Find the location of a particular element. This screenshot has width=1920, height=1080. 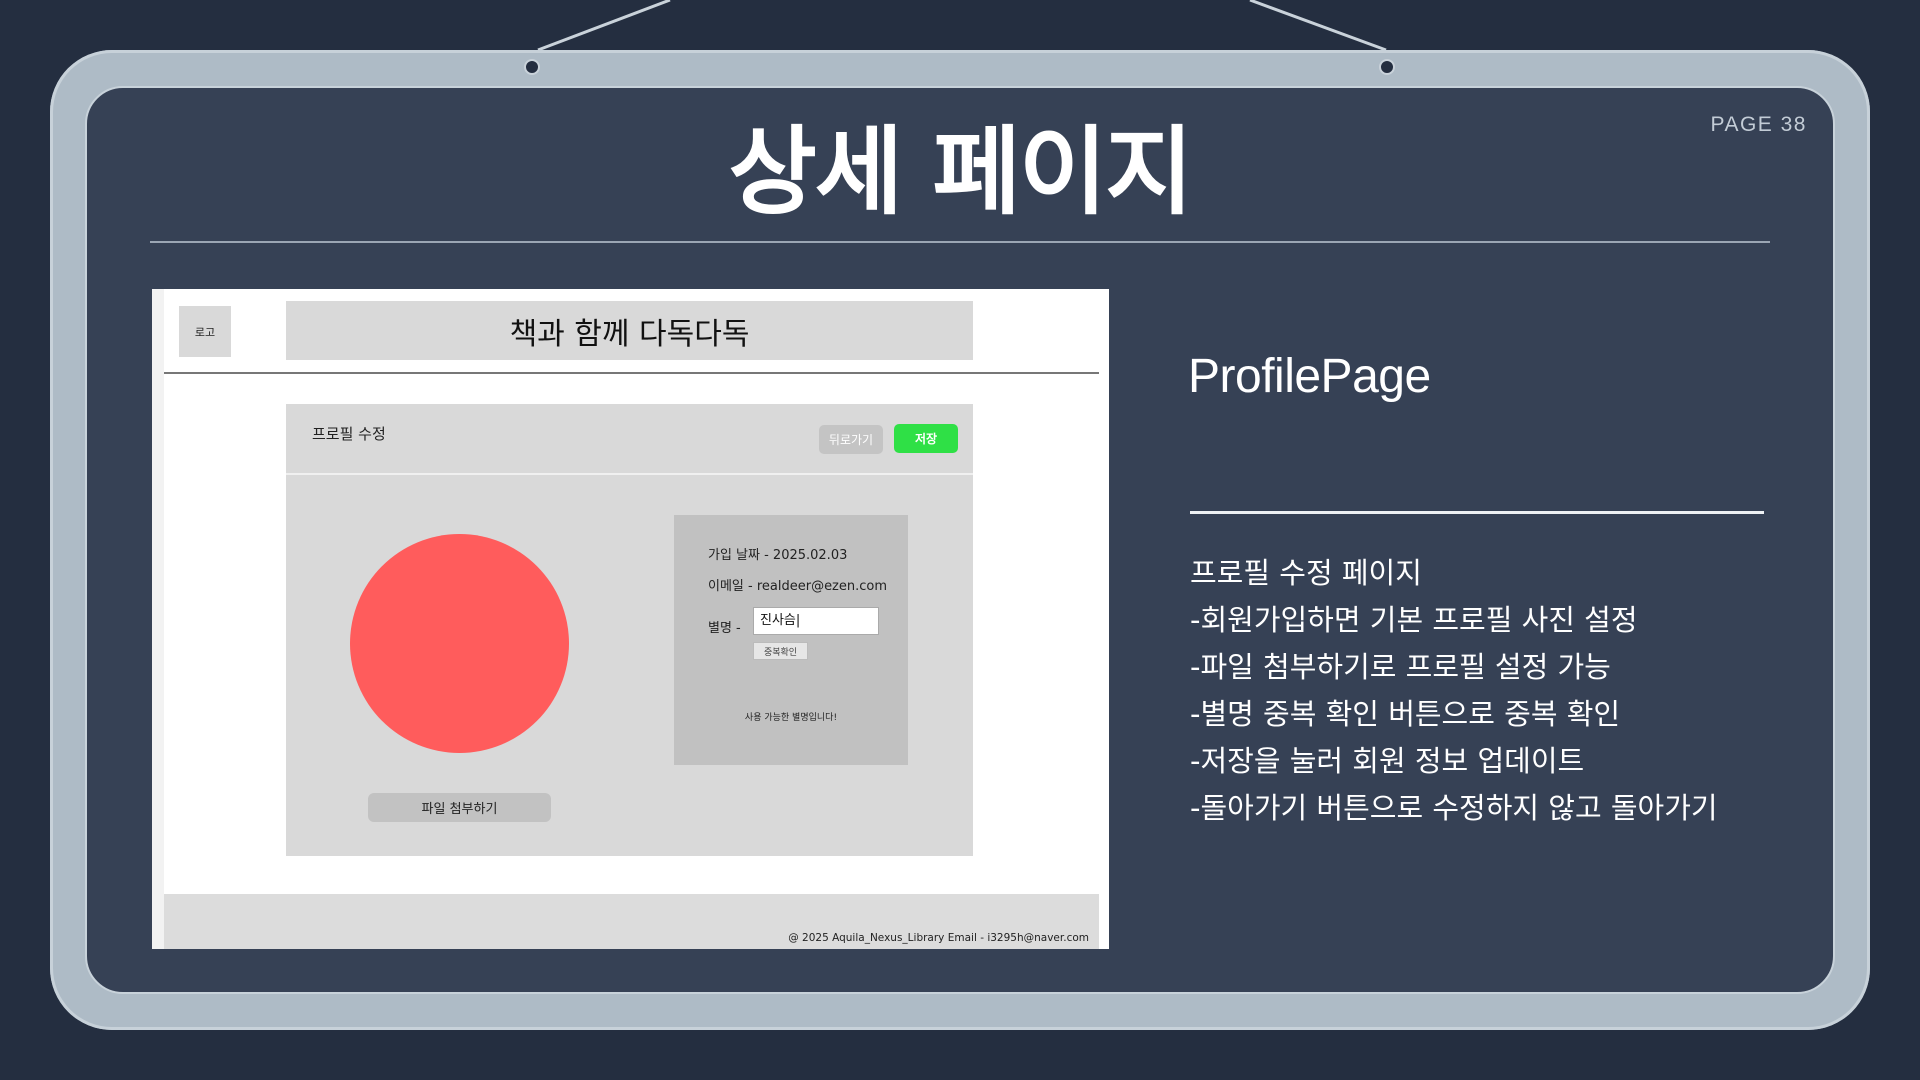

slide-title: 상세 페이지 is located at coordinates (960, 172).